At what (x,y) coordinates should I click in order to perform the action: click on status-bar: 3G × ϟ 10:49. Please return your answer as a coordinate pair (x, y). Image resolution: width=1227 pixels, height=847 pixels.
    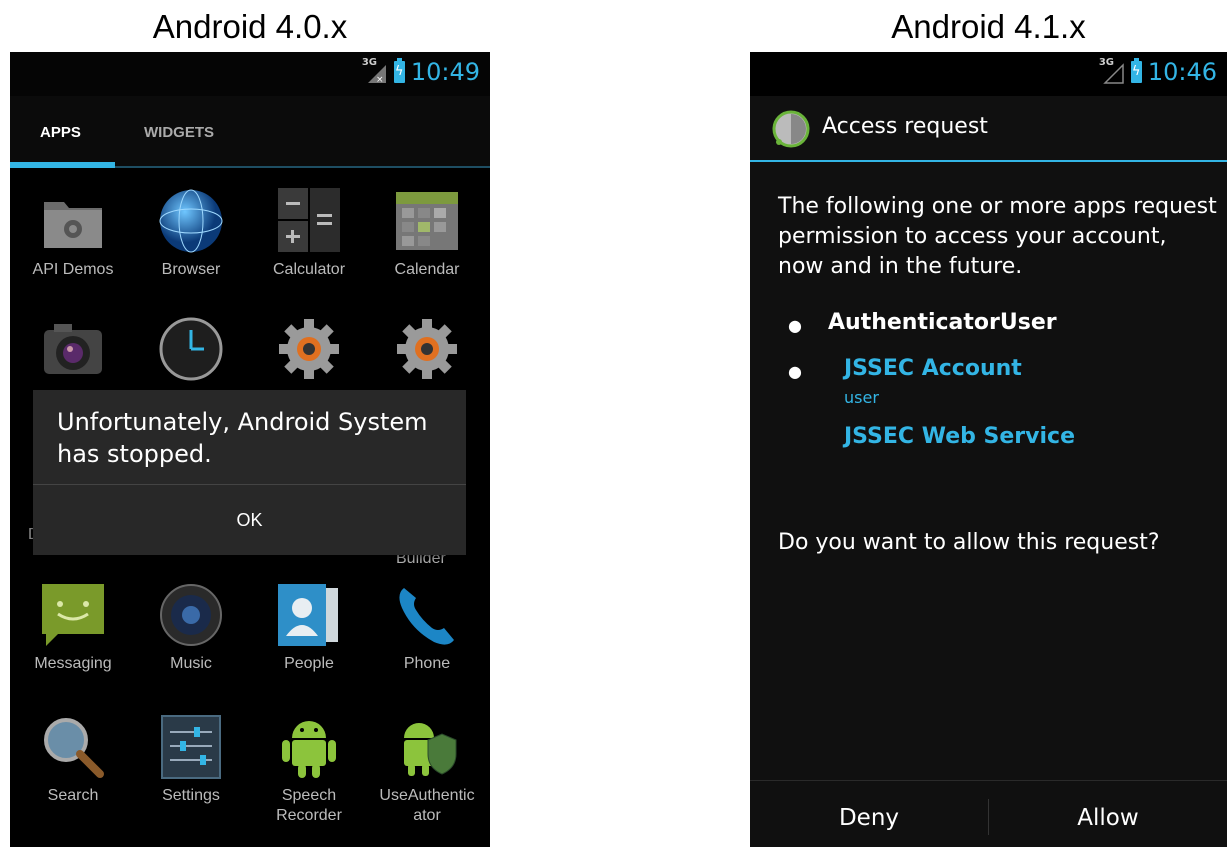
    Looking at the image, I should click on (250, 74).